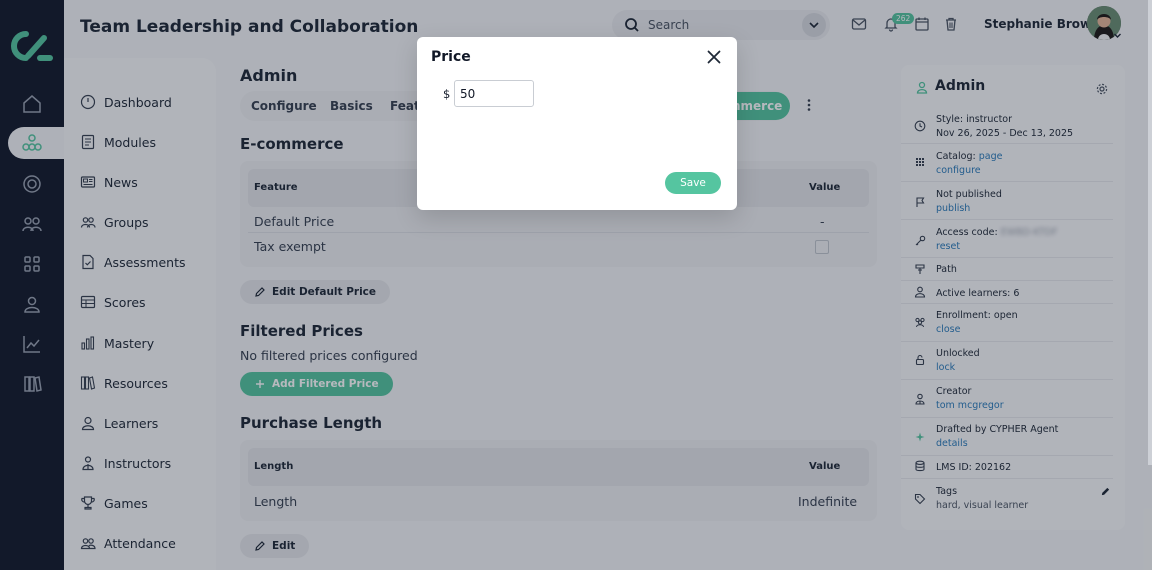  I want to click on currency-symbol: $, so click(447, 94).